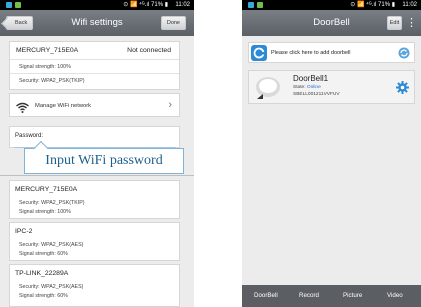  What do you see at coordinates (22, 109) in the screenshot?
I see `wifi-icon` at bounding box center [22, 109].